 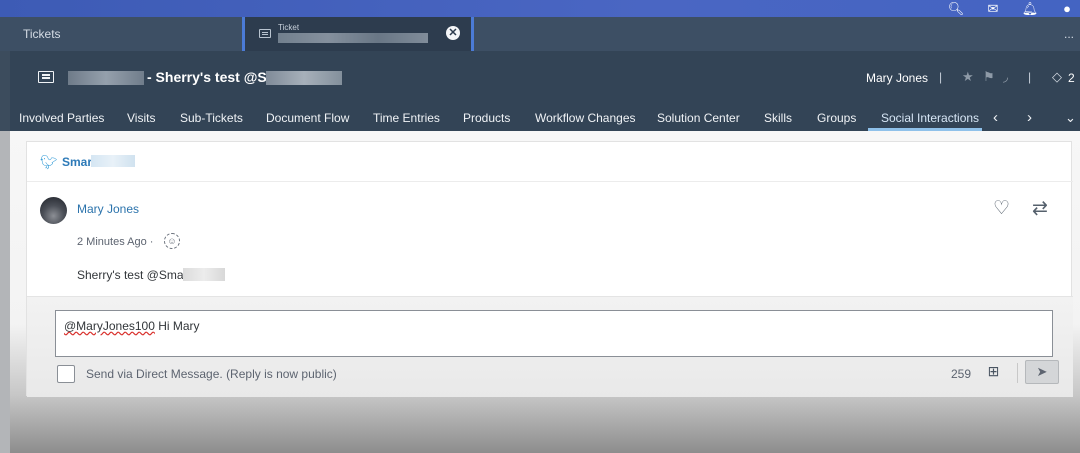 I want to click on redacted-account, so click(x=113, y=161).